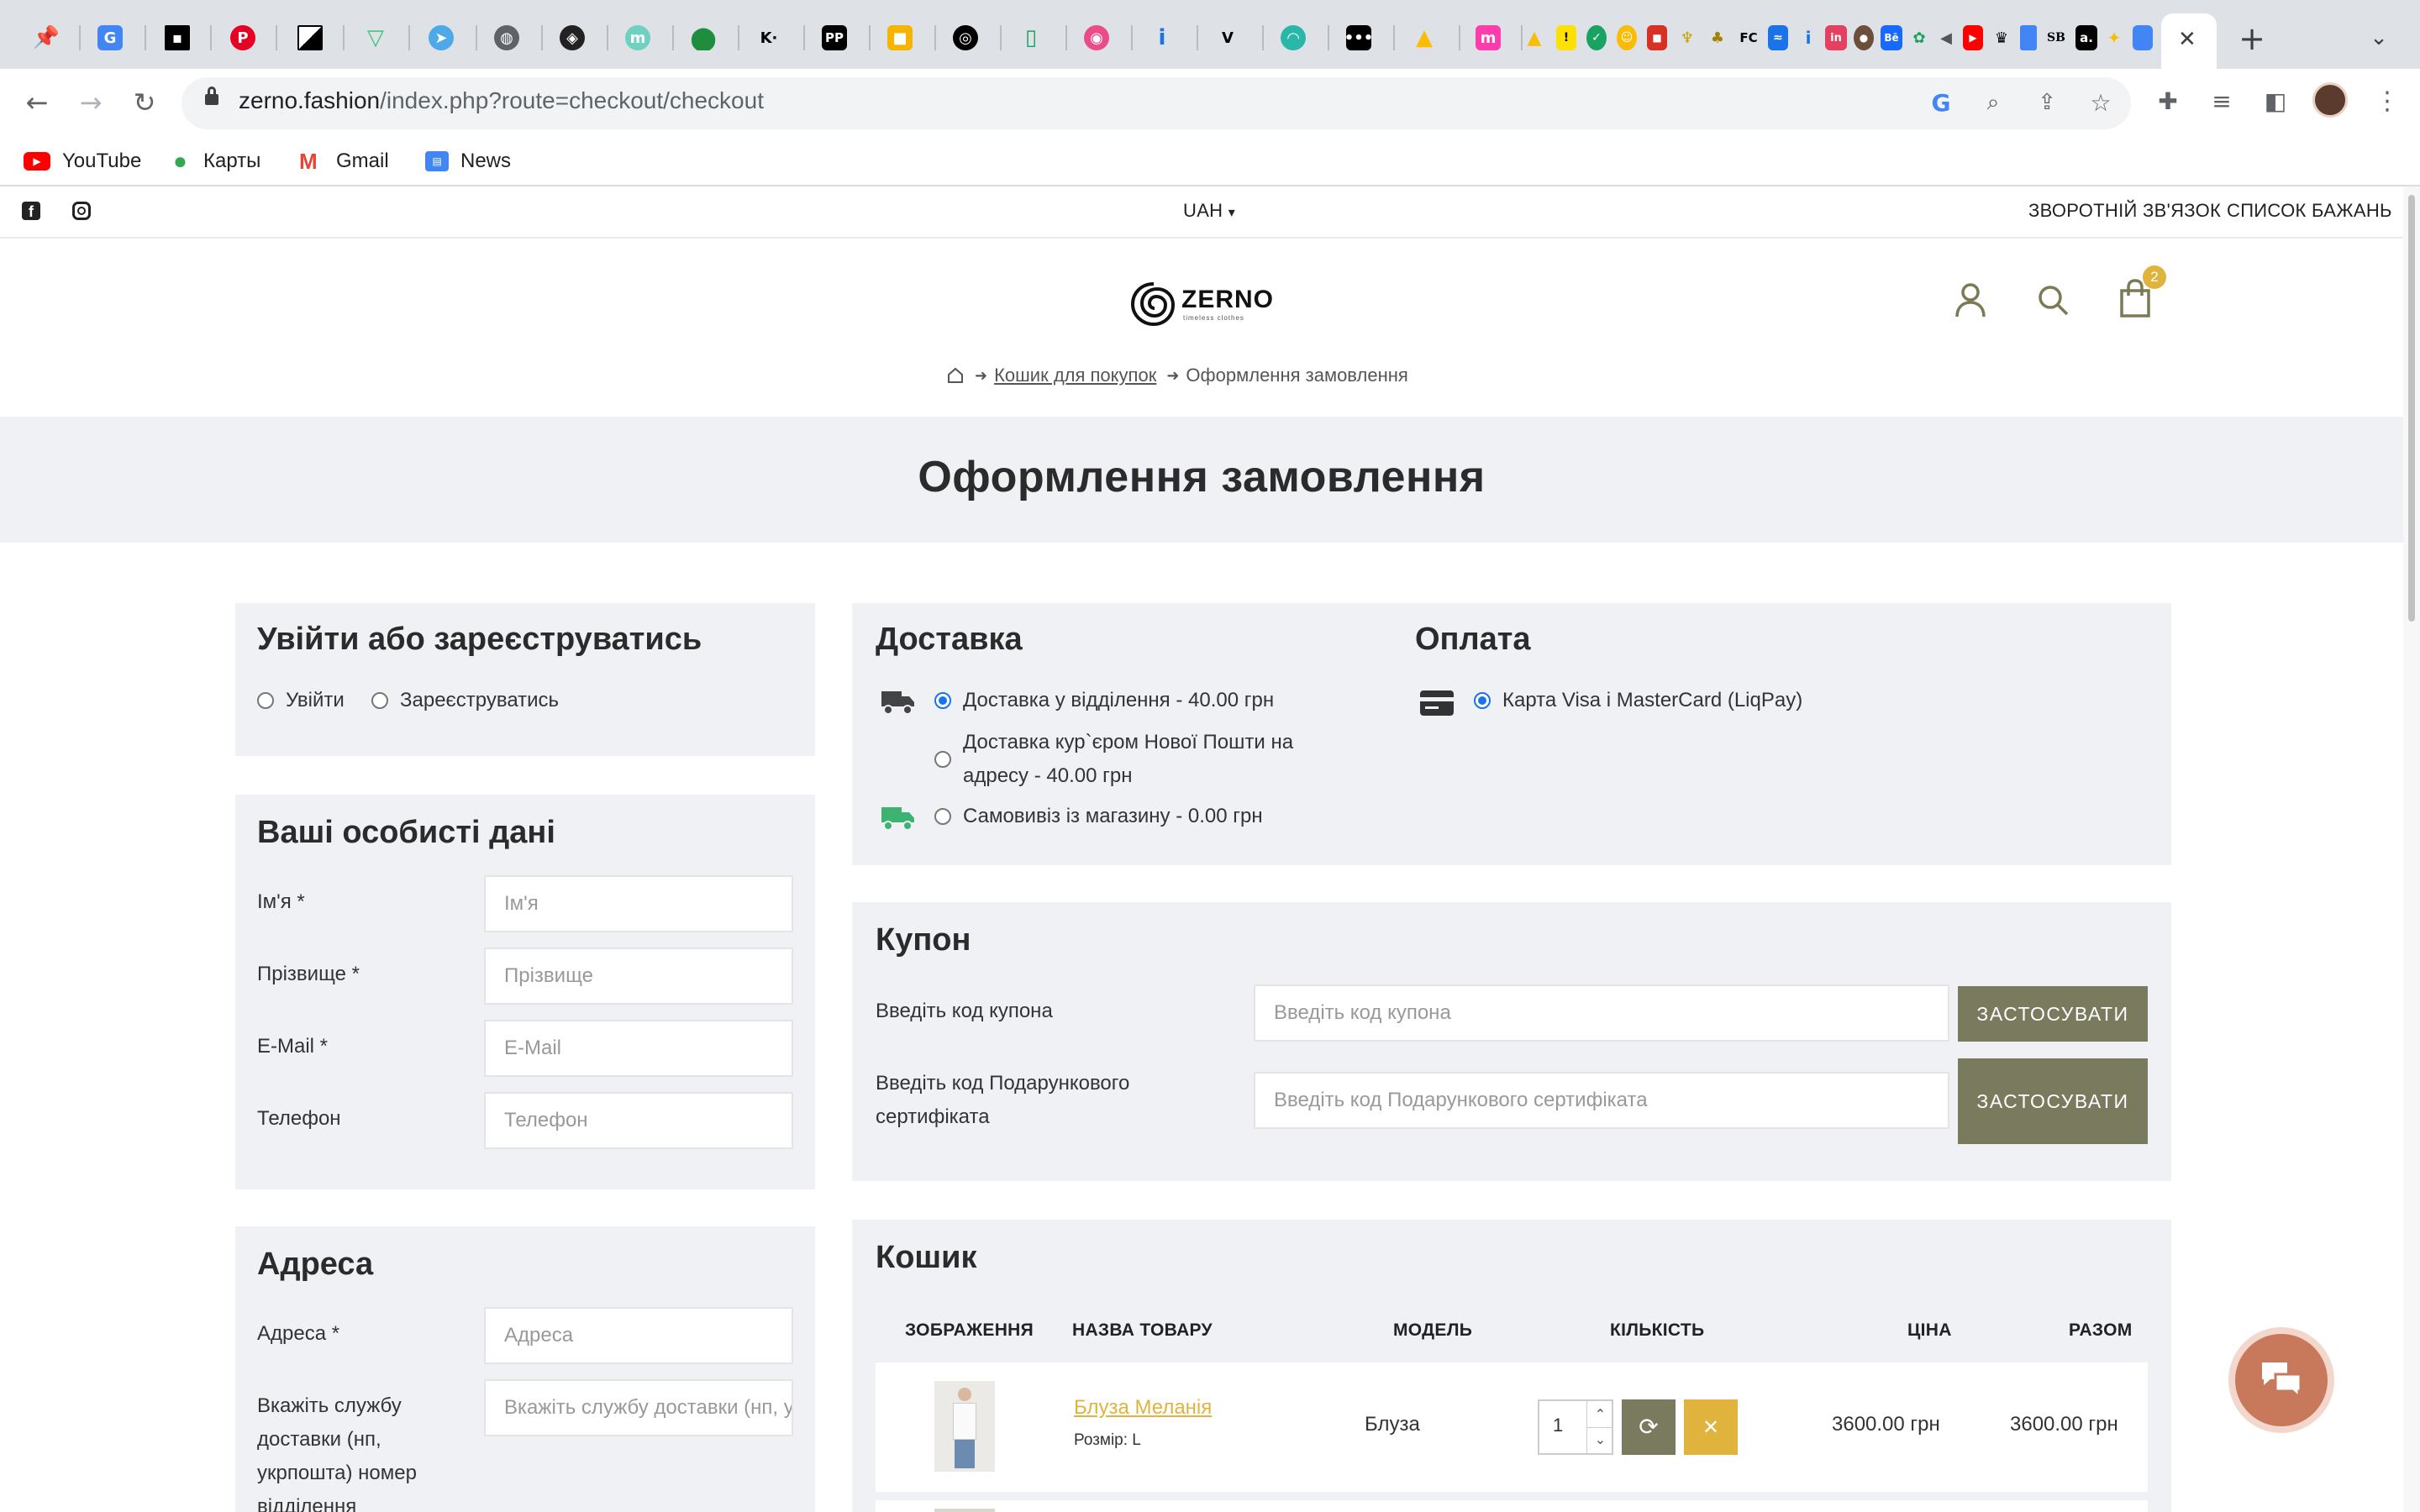  Describe the element at coordinates (1778, 37) in the screenshot. I see `chart-tab-icon: ≈` at that location.